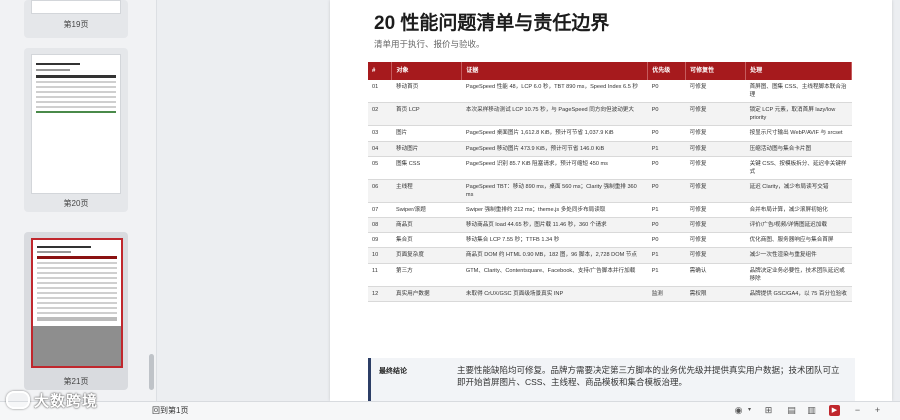 The width and height of the screenshot is (900, 420). Describe the element at coordinates (151, 372) in the screenshot. I see `sidebar-scrollbar` at that location.